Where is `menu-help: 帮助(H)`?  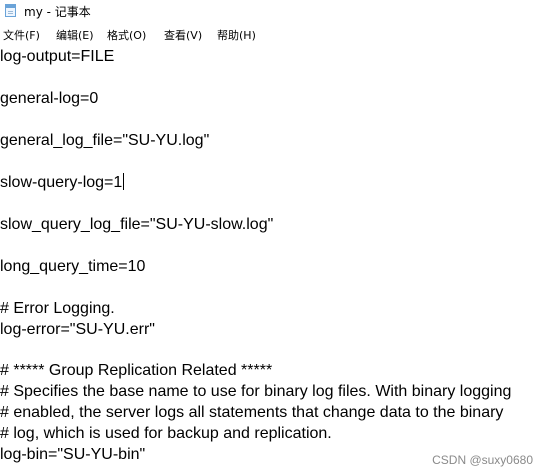
menu-help: 帮助(H) is located at coordinates (236, 35).